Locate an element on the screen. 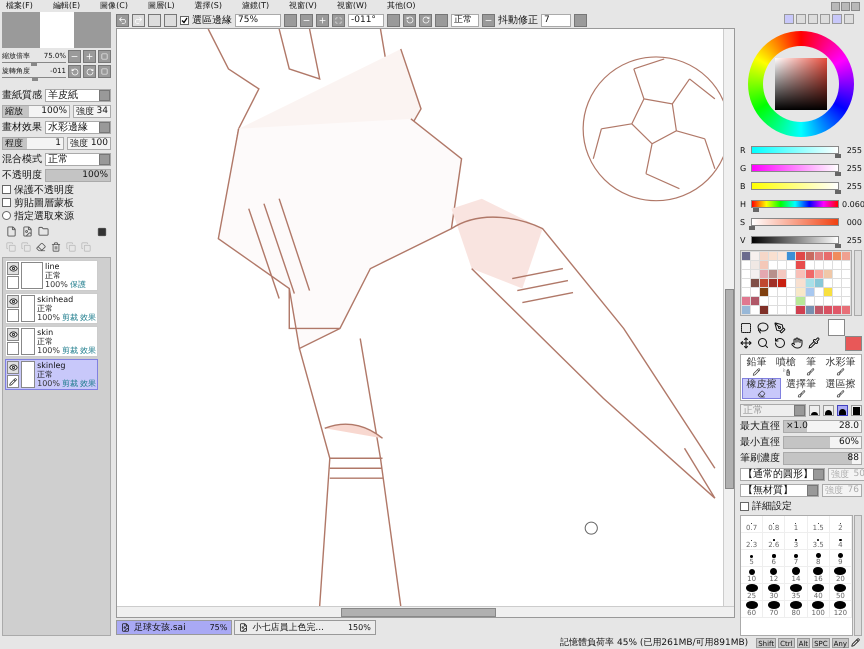 This screenshot has width=864, height=649. menu-item: 圖層(L) is located at coordinates (165, 6).